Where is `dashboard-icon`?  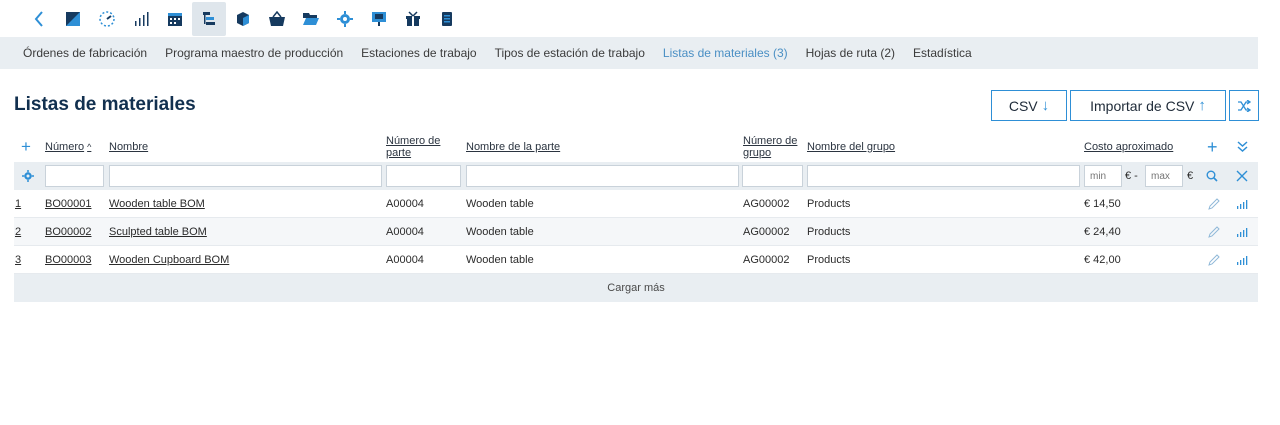 dashboard-icon is located at coordinates (73, 19).